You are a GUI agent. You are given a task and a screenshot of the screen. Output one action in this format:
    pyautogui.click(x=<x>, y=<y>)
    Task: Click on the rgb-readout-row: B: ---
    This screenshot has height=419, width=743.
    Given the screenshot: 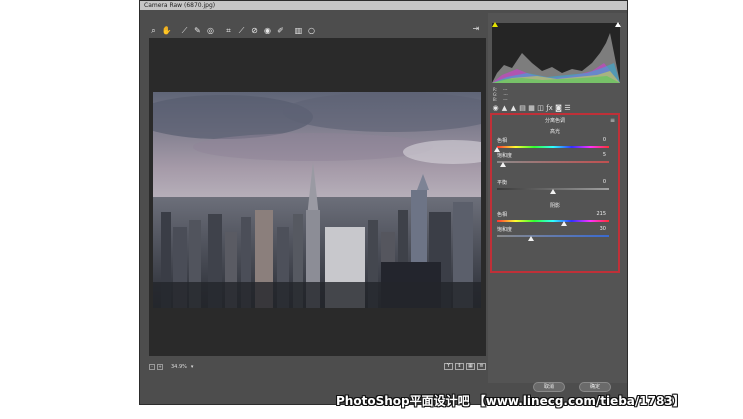 What is the action you would take?
    pyautogui.click(x=500, y=99)
    